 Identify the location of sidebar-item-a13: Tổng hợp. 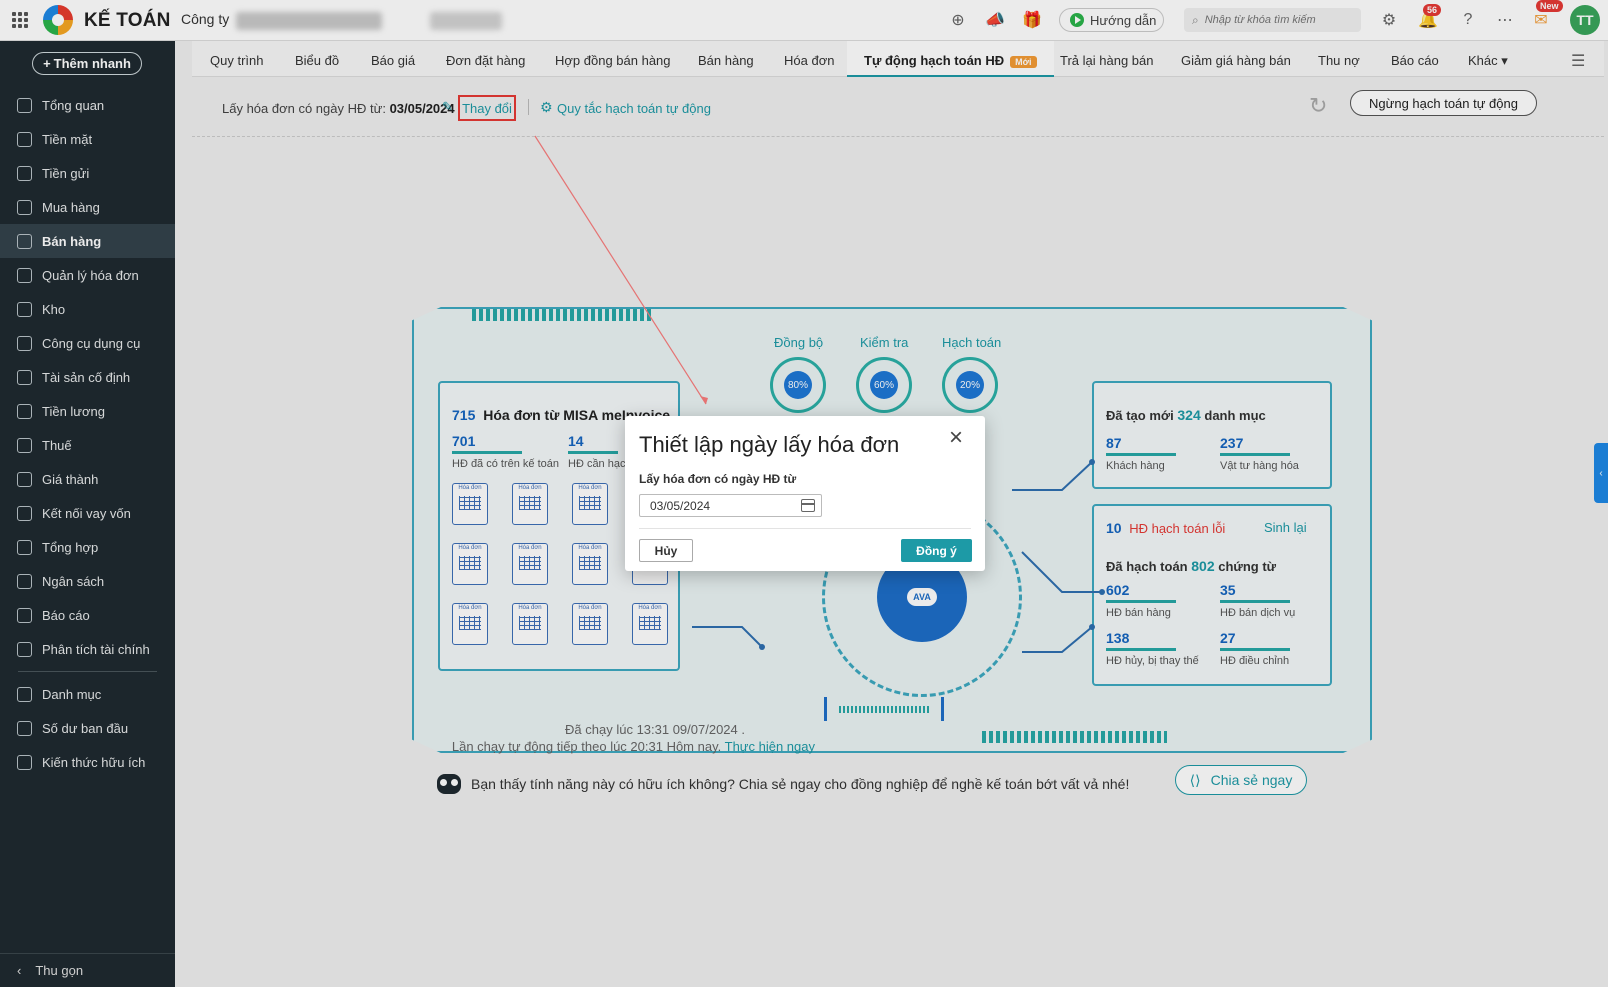
(87, 547).